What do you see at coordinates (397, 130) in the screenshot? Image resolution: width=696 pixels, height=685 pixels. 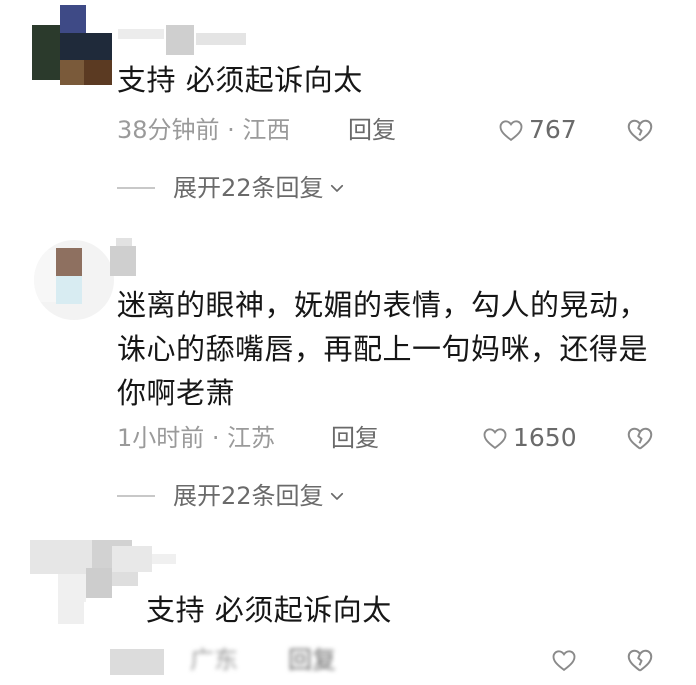 I see `comment-meta: 38分钟前 · 江西 回复 767` at bounding box center [397, 130].